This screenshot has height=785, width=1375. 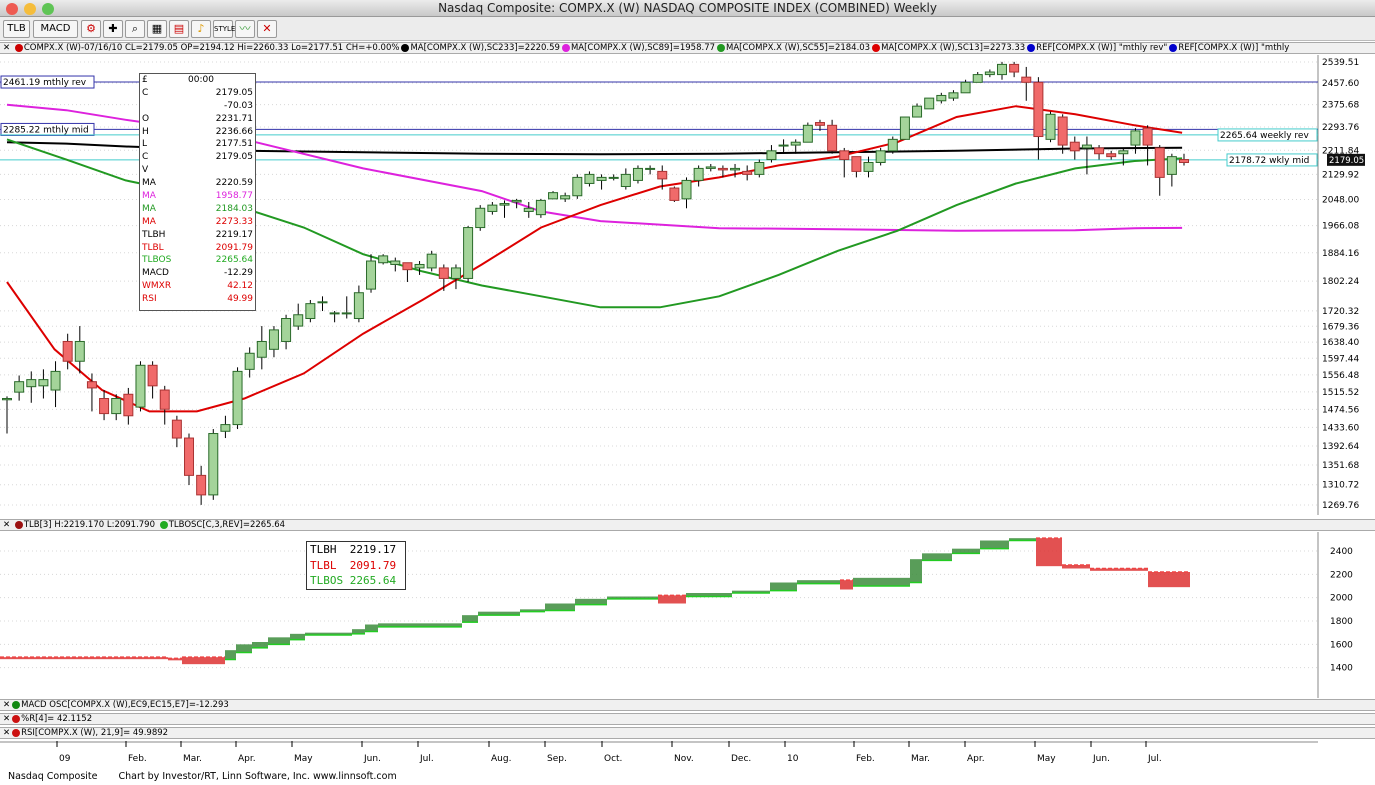 What do you see at coordinates (55, 29) in the screenshot?
I see `macd-button: MACD` at bounding box center [55, 29].